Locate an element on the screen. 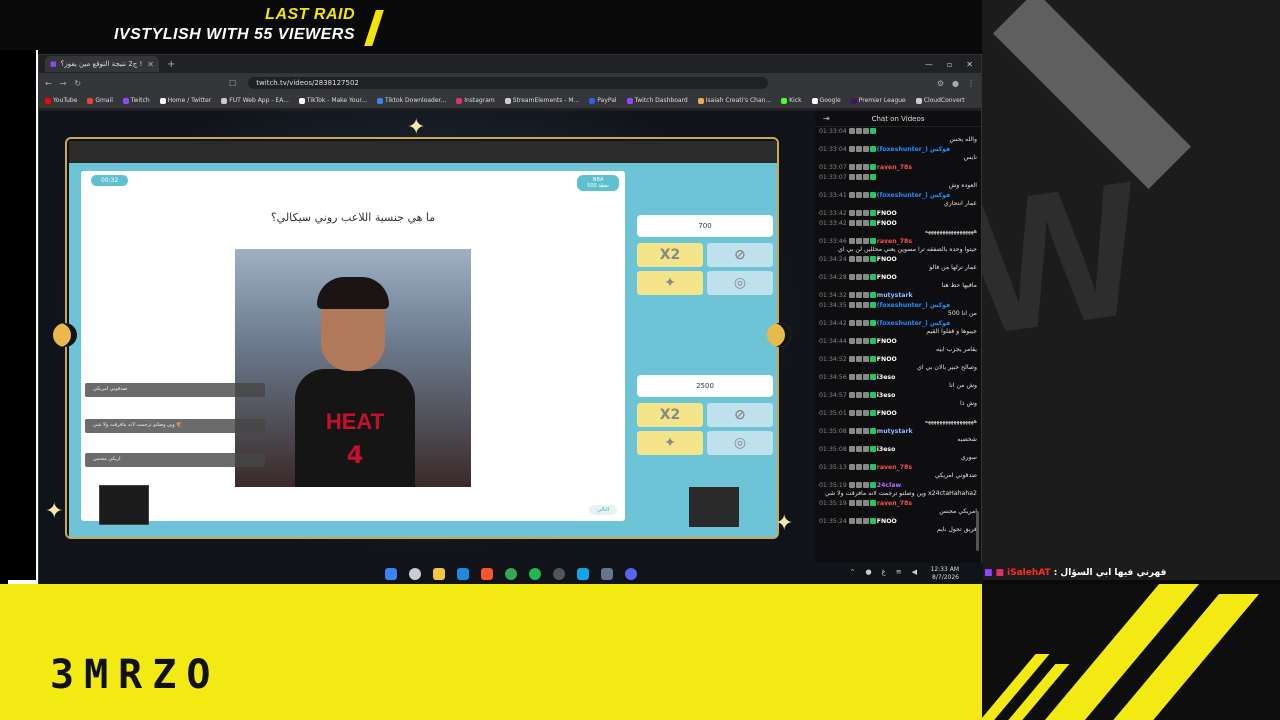 This screenshot has height=720, width=1280. tray-chevron-icon: ⌃ is located at coordinates (853, 572).